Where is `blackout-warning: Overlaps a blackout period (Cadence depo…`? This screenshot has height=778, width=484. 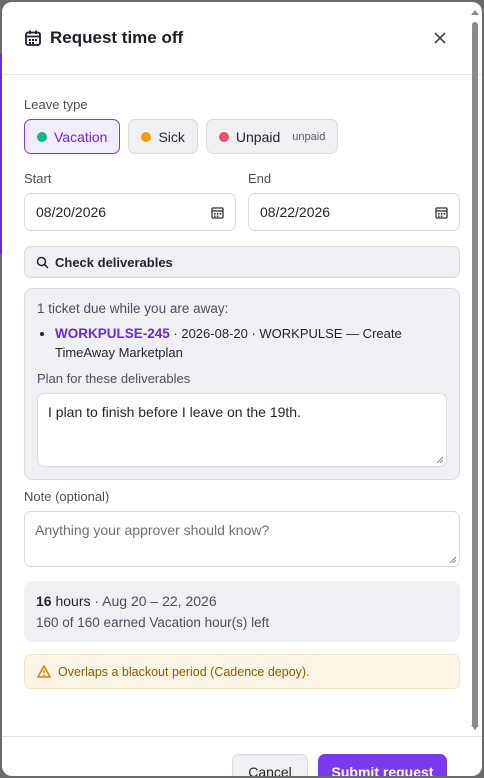
blackout-warning: Overlaps a blackout period (Cadence depo… is located at coordinates (242, 671).